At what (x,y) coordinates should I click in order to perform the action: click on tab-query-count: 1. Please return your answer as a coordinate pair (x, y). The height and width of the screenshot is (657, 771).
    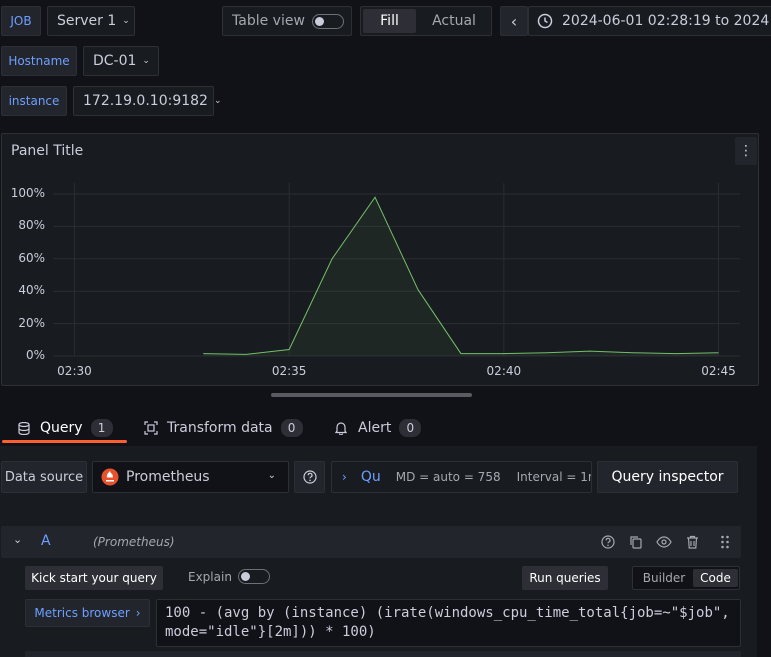
    Looking at the image, I should click on (101, 428).